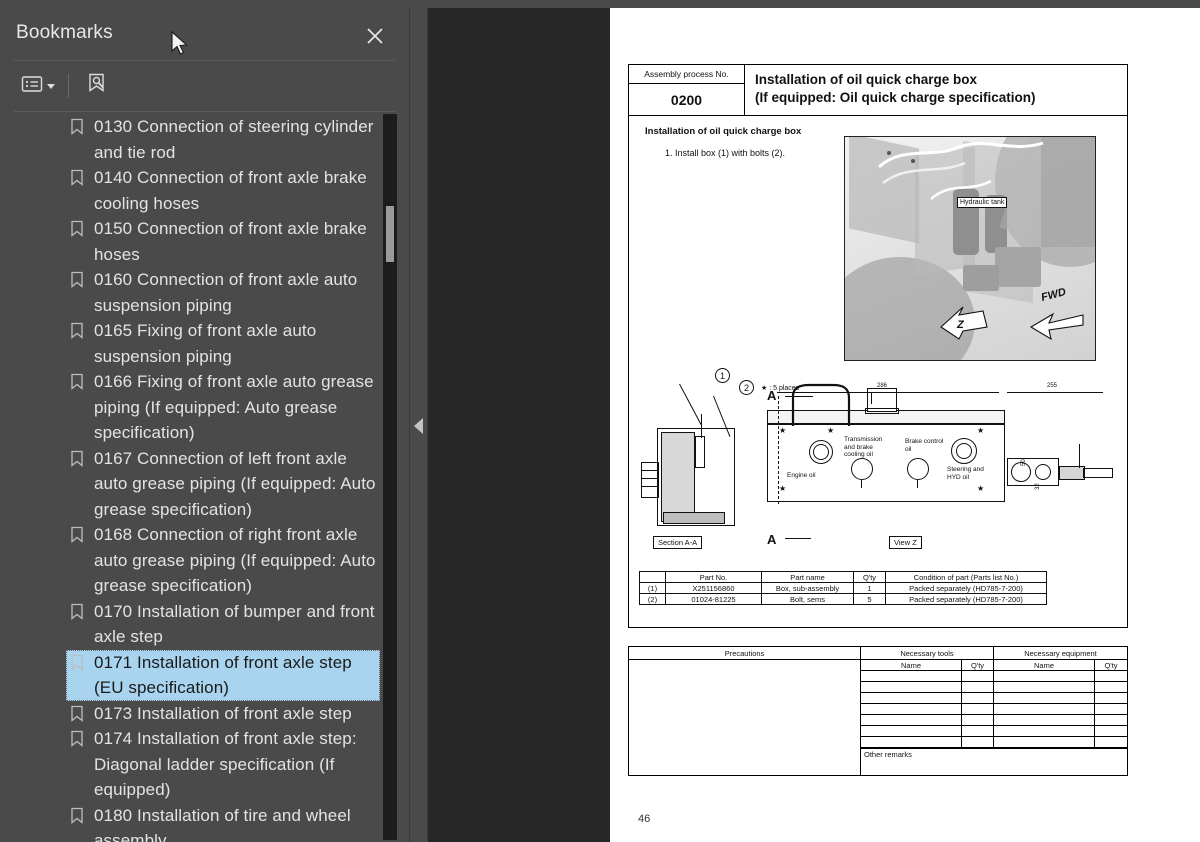 This screenshot has width=1200, height=842. What do you see at coordinates (807, 588) in the screenshot?
I see `parts-cell: Box, sub-assembly` at bounding box center [807, 588].